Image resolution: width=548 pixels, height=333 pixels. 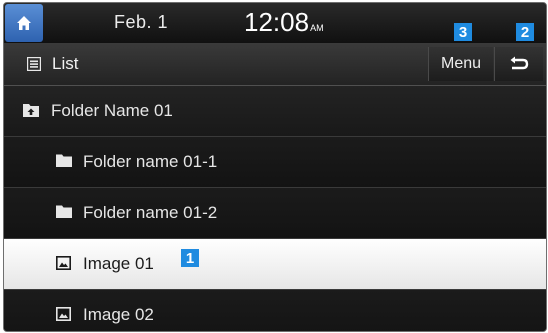 I want to click on date-display: Feb. 1, so click(x=141, y=22).